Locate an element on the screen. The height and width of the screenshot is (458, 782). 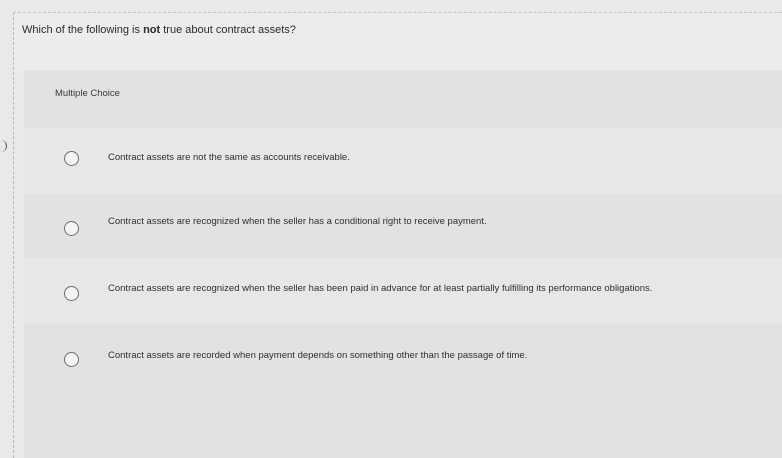
question-text-before: Which of the following is is located at coordinates (83, 30).